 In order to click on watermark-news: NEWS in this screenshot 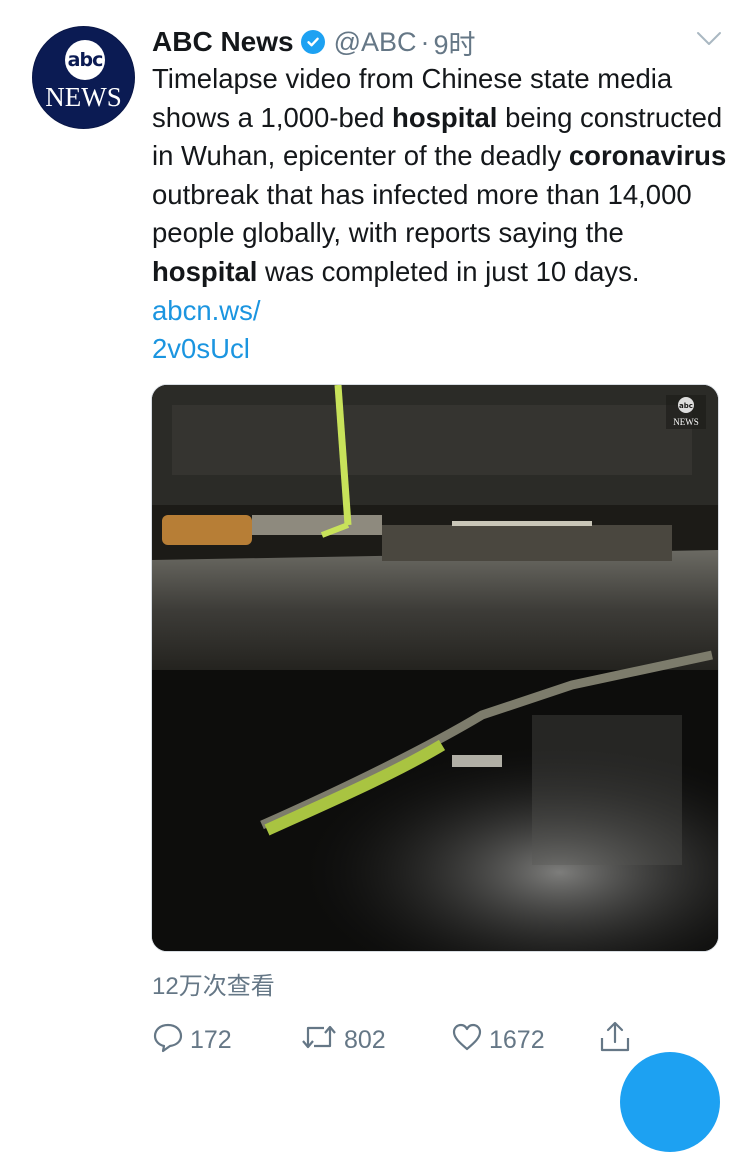, I will do `click(686, 422)`.